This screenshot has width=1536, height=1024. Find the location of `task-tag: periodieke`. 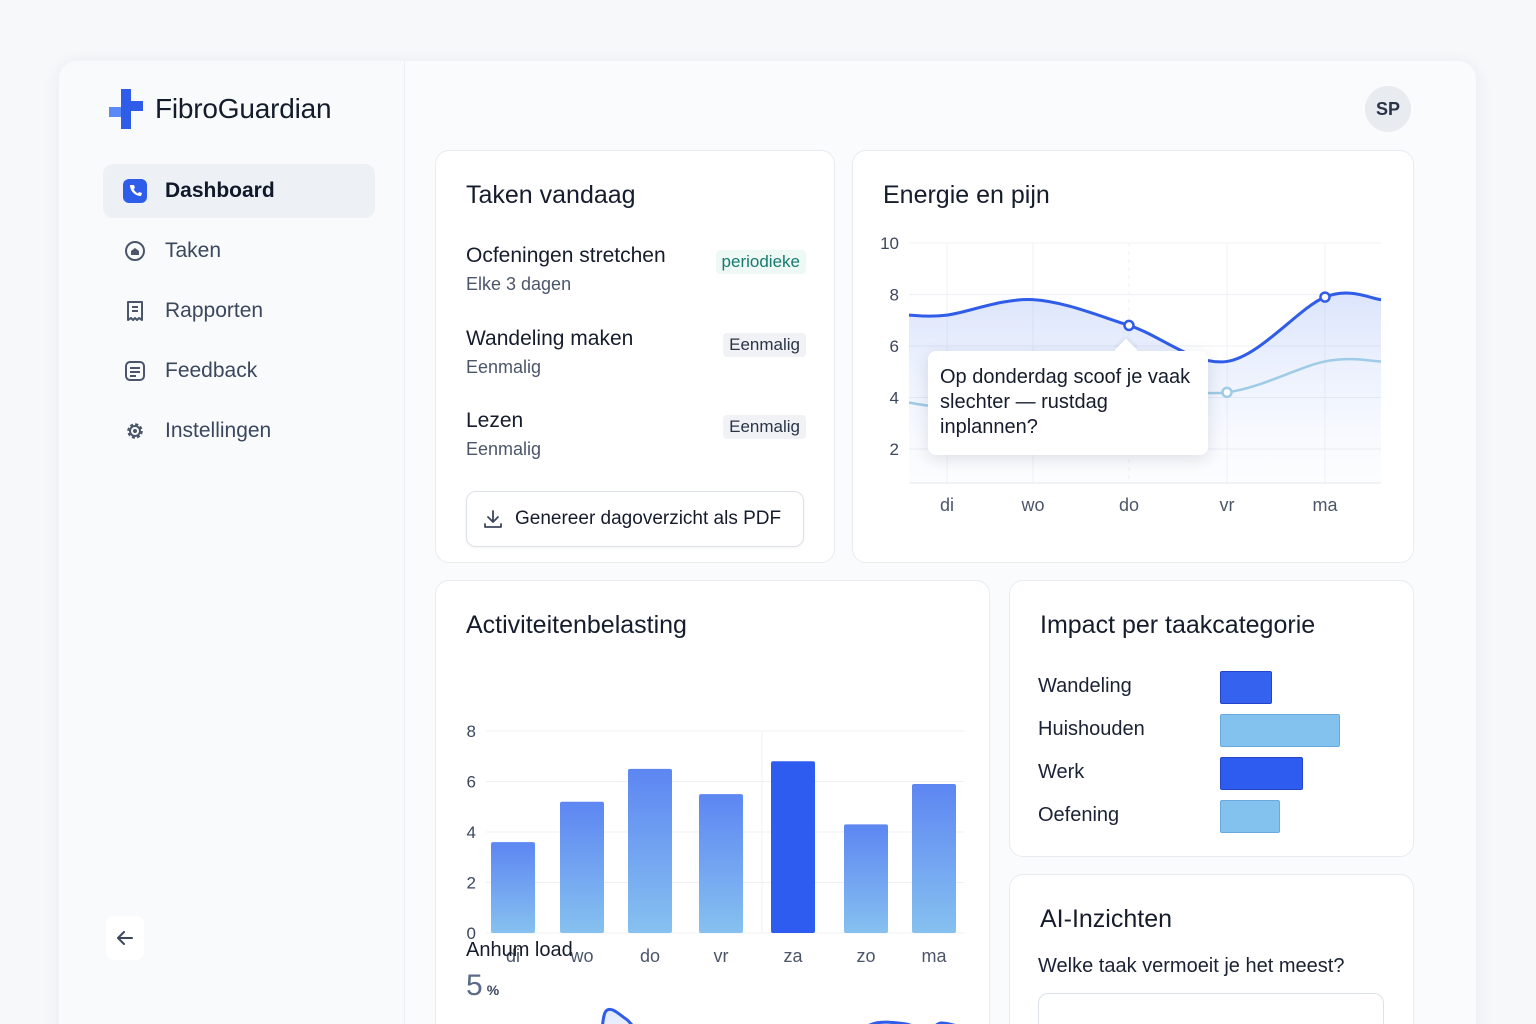

task-tag: periodieke is located at coordinates (760, 262).